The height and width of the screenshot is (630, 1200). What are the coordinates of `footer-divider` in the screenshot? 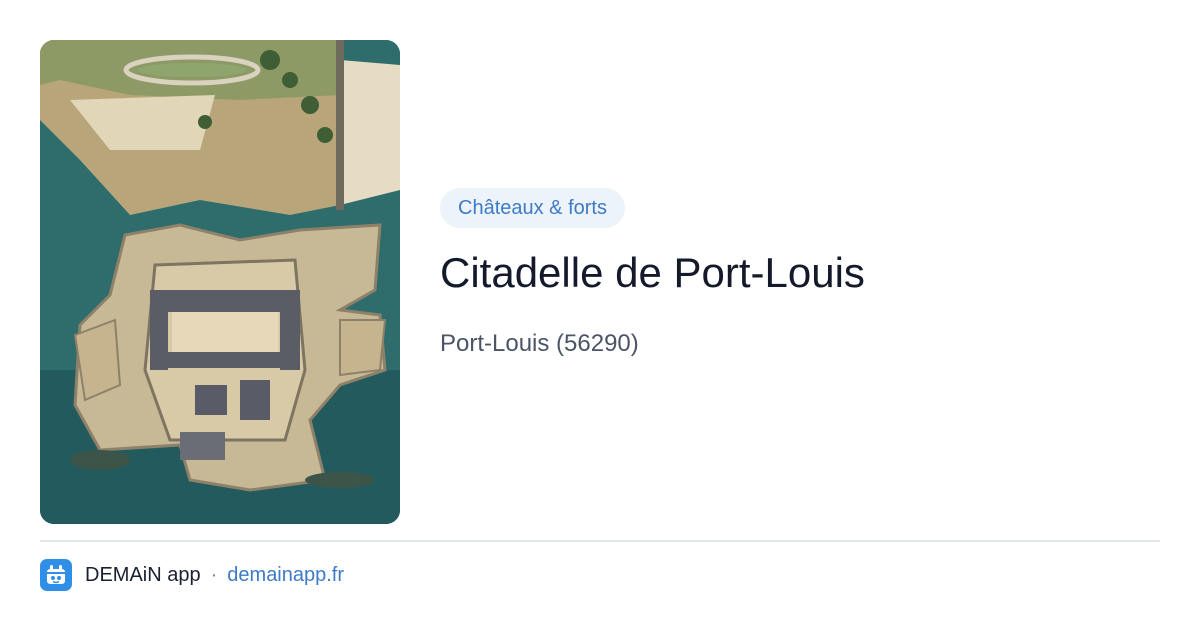 It's located at (600, 541).